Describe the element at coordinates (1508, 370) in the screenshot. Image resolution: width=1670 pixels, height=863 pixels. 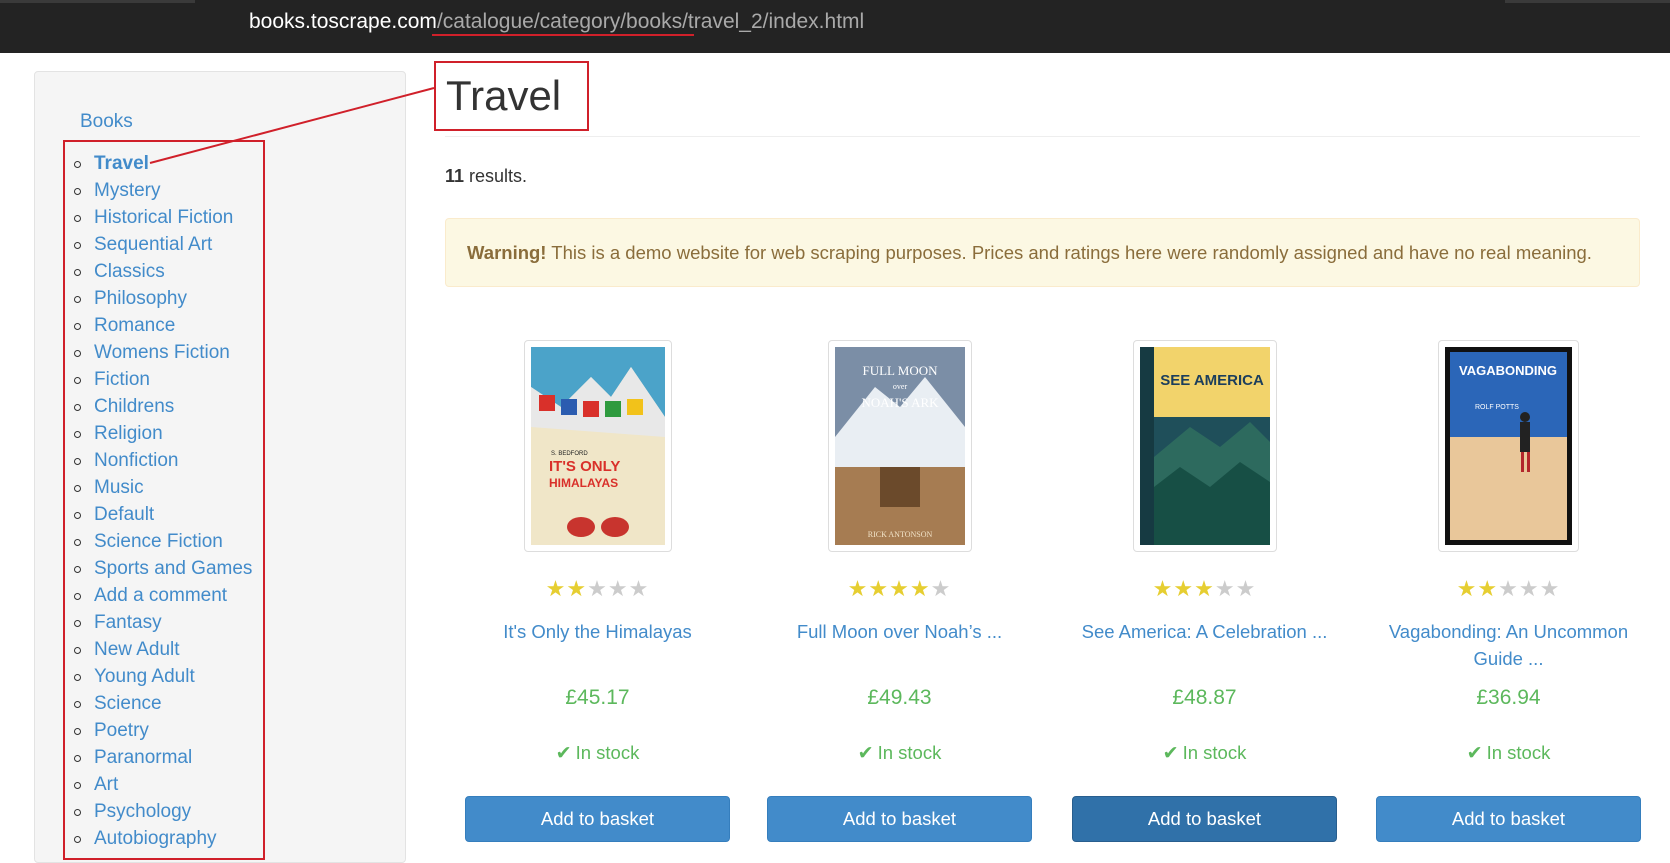
I see `svg-text: VAGABONDING` at that location.